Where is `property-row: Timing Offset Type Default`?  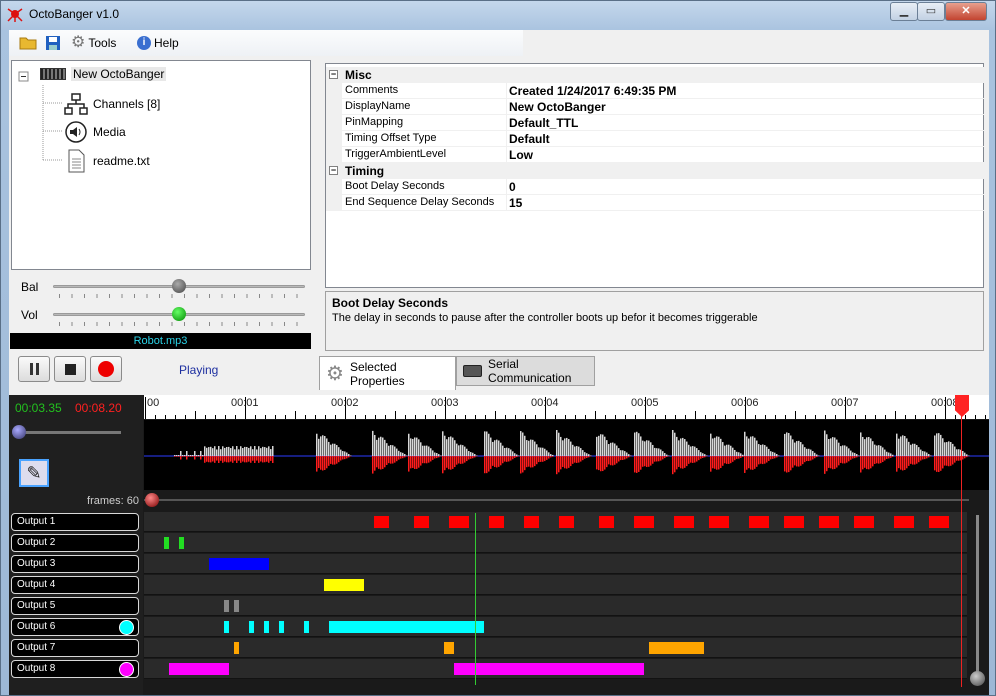
property-row: Timing Offset Type Default is located at coordinates (655, 139).